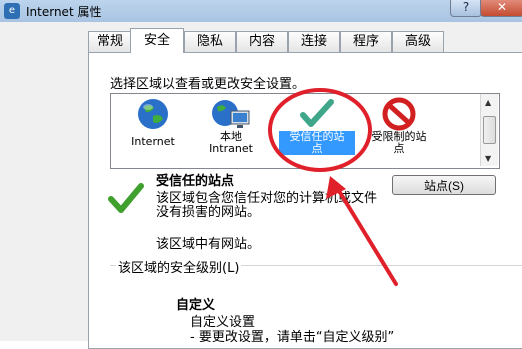 This screenshot has width=522, height=349. I want to click on tab-privacy: 隐私, so click(210, 41).